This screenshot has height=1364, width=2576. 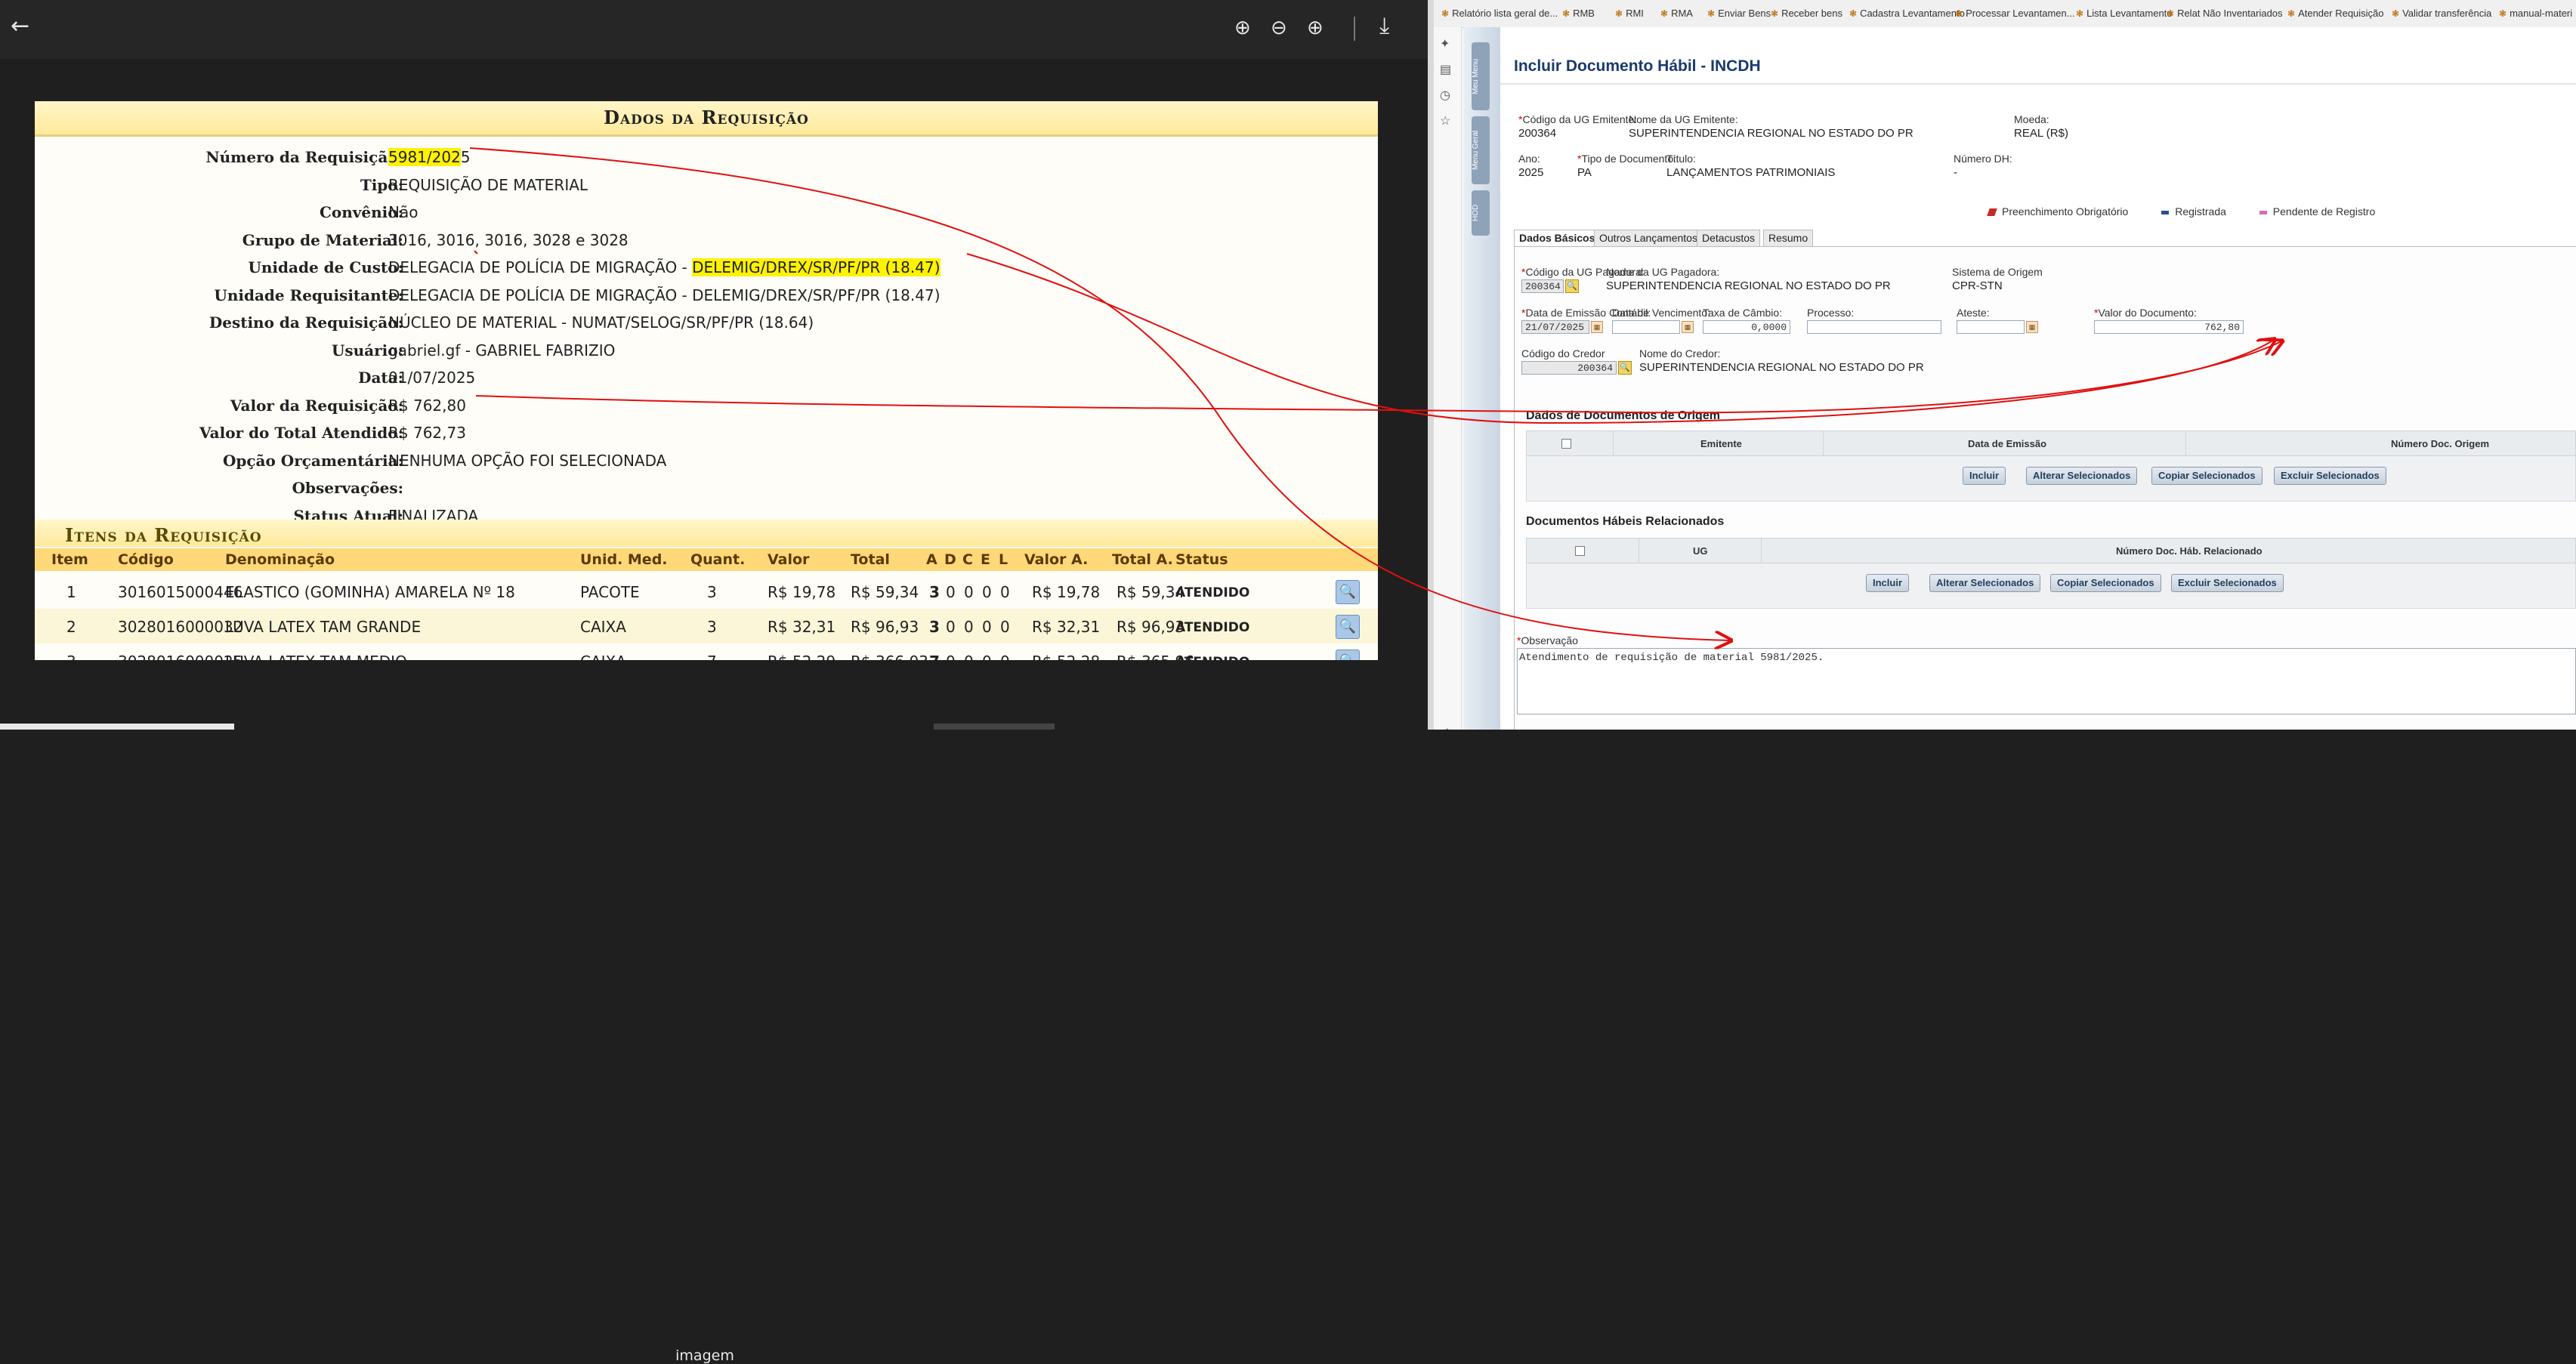 I want to click on doc-field-value: Não, so click(x=403, y=212).